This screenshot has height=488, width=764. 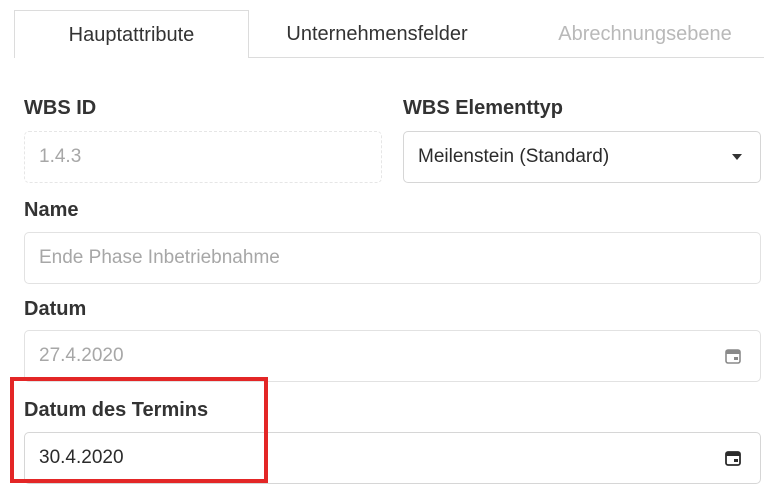 I want to click on wbs-type-select: Meilenstein (Standard), so click(x=582, y=157).